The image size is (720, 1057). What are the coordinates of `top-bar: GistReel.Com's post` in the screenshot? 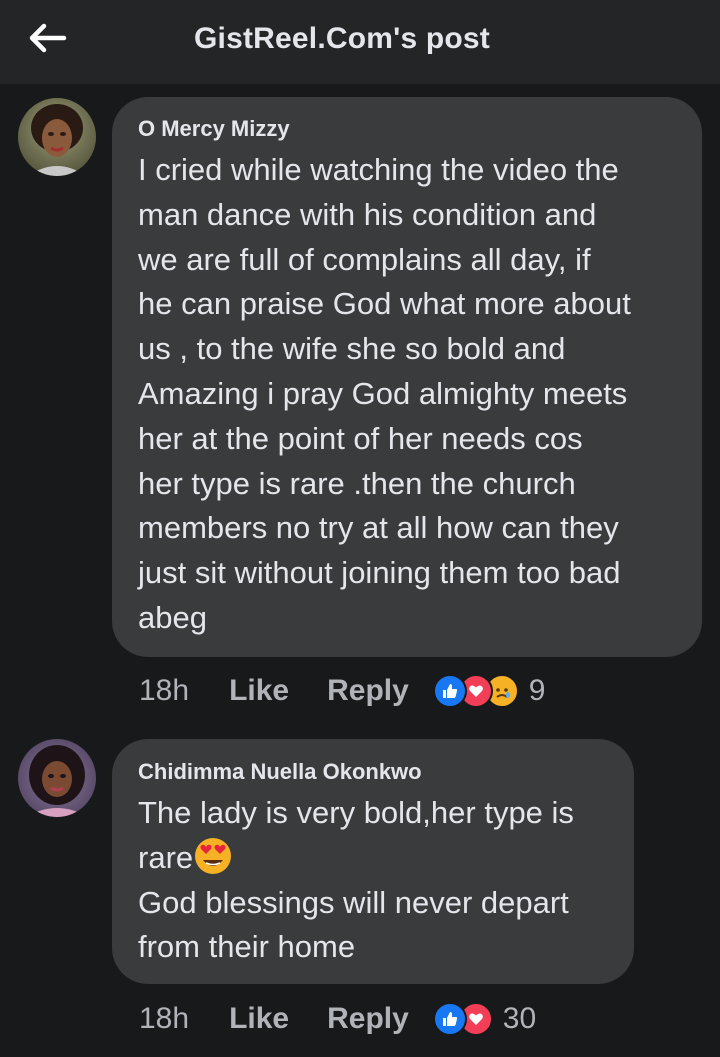 It's located at (360, 42).